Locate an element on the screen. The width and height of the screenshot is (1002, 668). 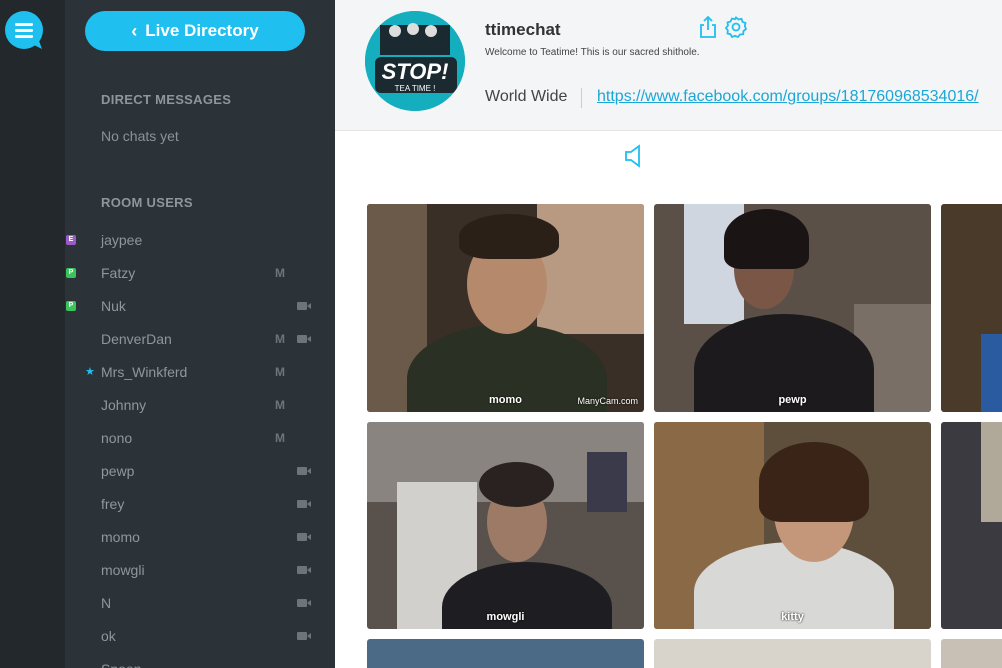
live-directory-label: Live Directory is located at coordinates (202, 30).